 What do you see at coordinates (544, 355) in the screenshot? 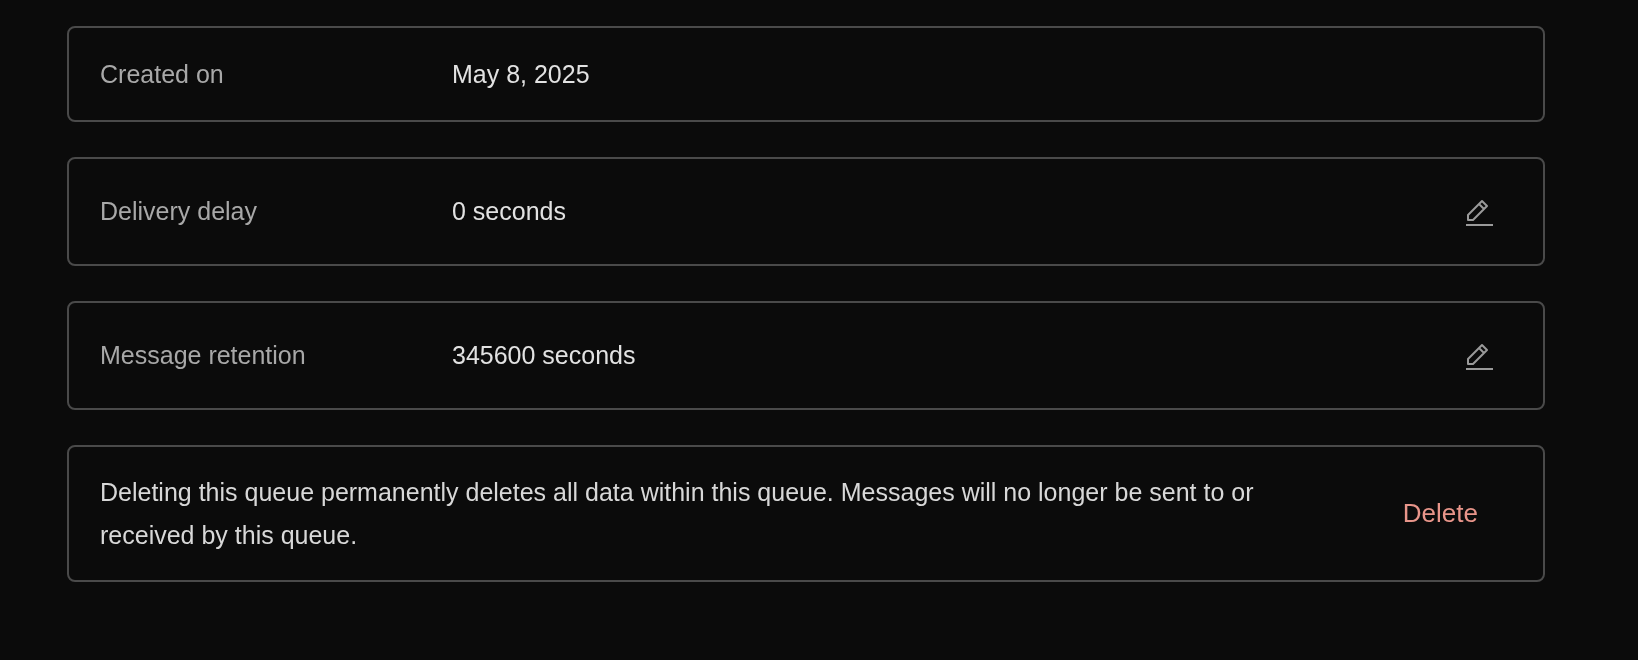
I see `setting-value: 345600 seconds` at bounding box center [544, 355].